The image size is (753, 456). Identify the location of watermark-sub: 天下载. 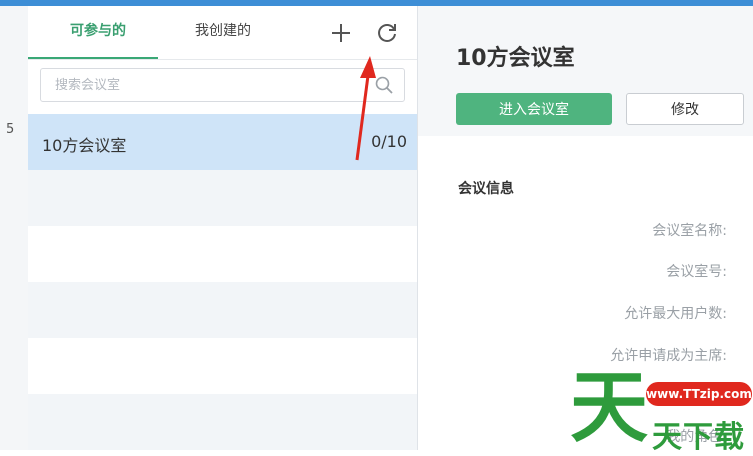
(698, 437).